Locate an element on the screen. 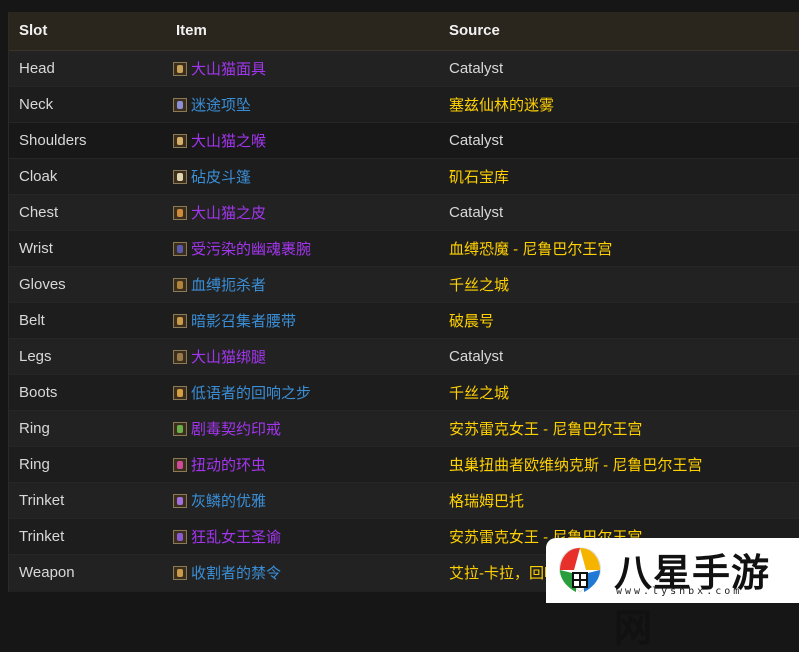  table-row: Neck 迷途项坠 塞兹仙林的迷雾 is located at coordinates (404, 103).